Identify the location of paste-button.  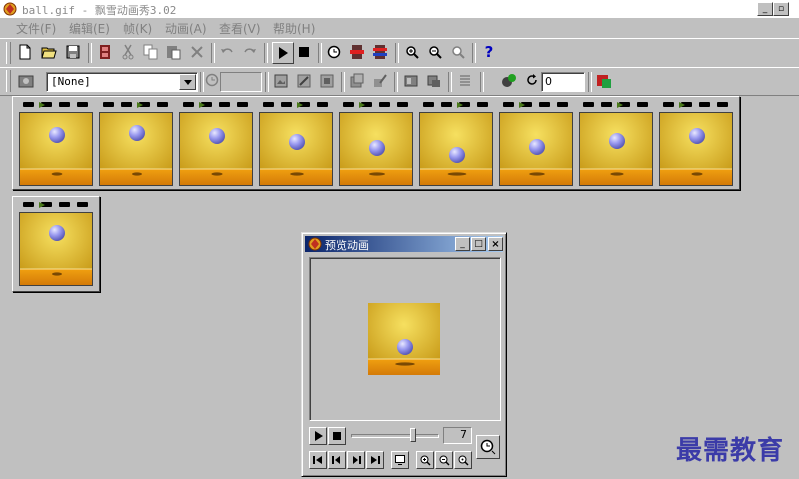
(174, 52).